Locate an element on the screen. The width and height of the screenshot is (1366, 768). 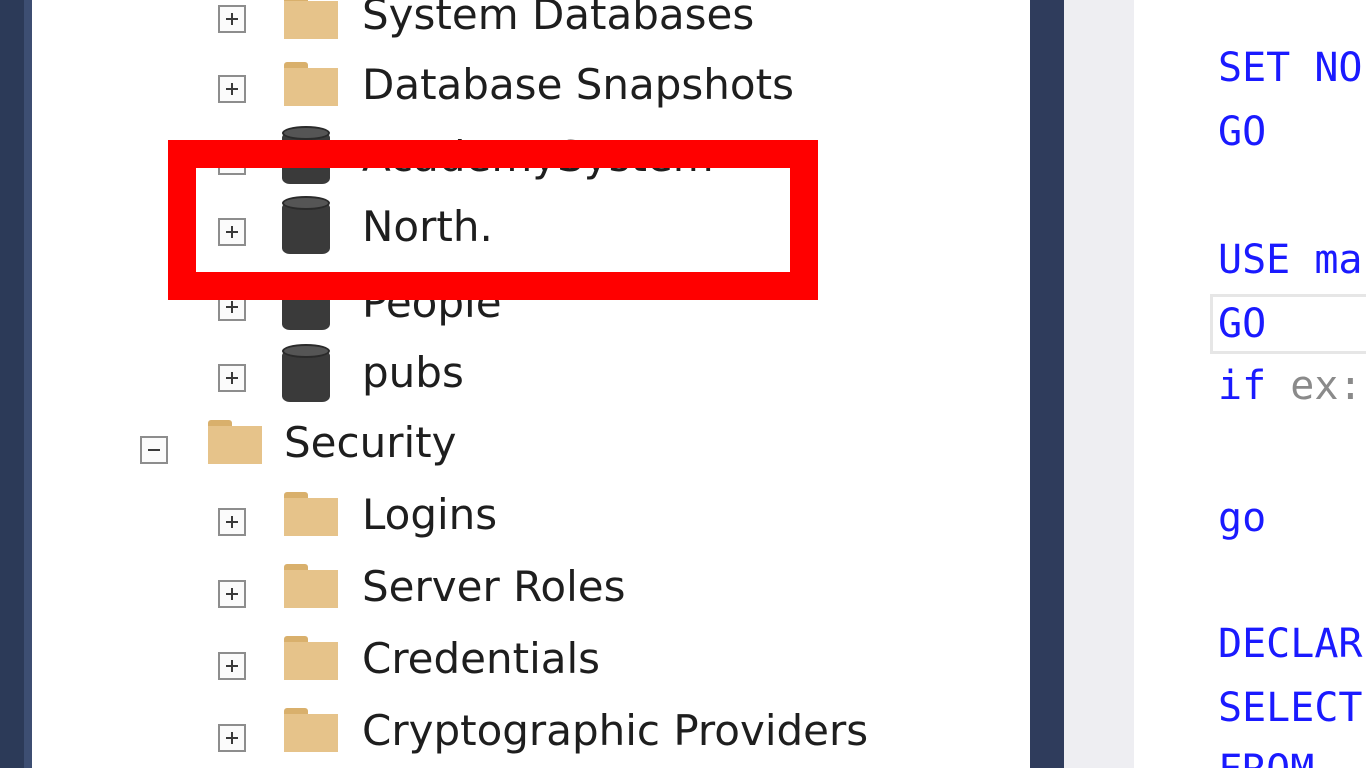
code-line: if ex: is located at coordinates (1290, 386).